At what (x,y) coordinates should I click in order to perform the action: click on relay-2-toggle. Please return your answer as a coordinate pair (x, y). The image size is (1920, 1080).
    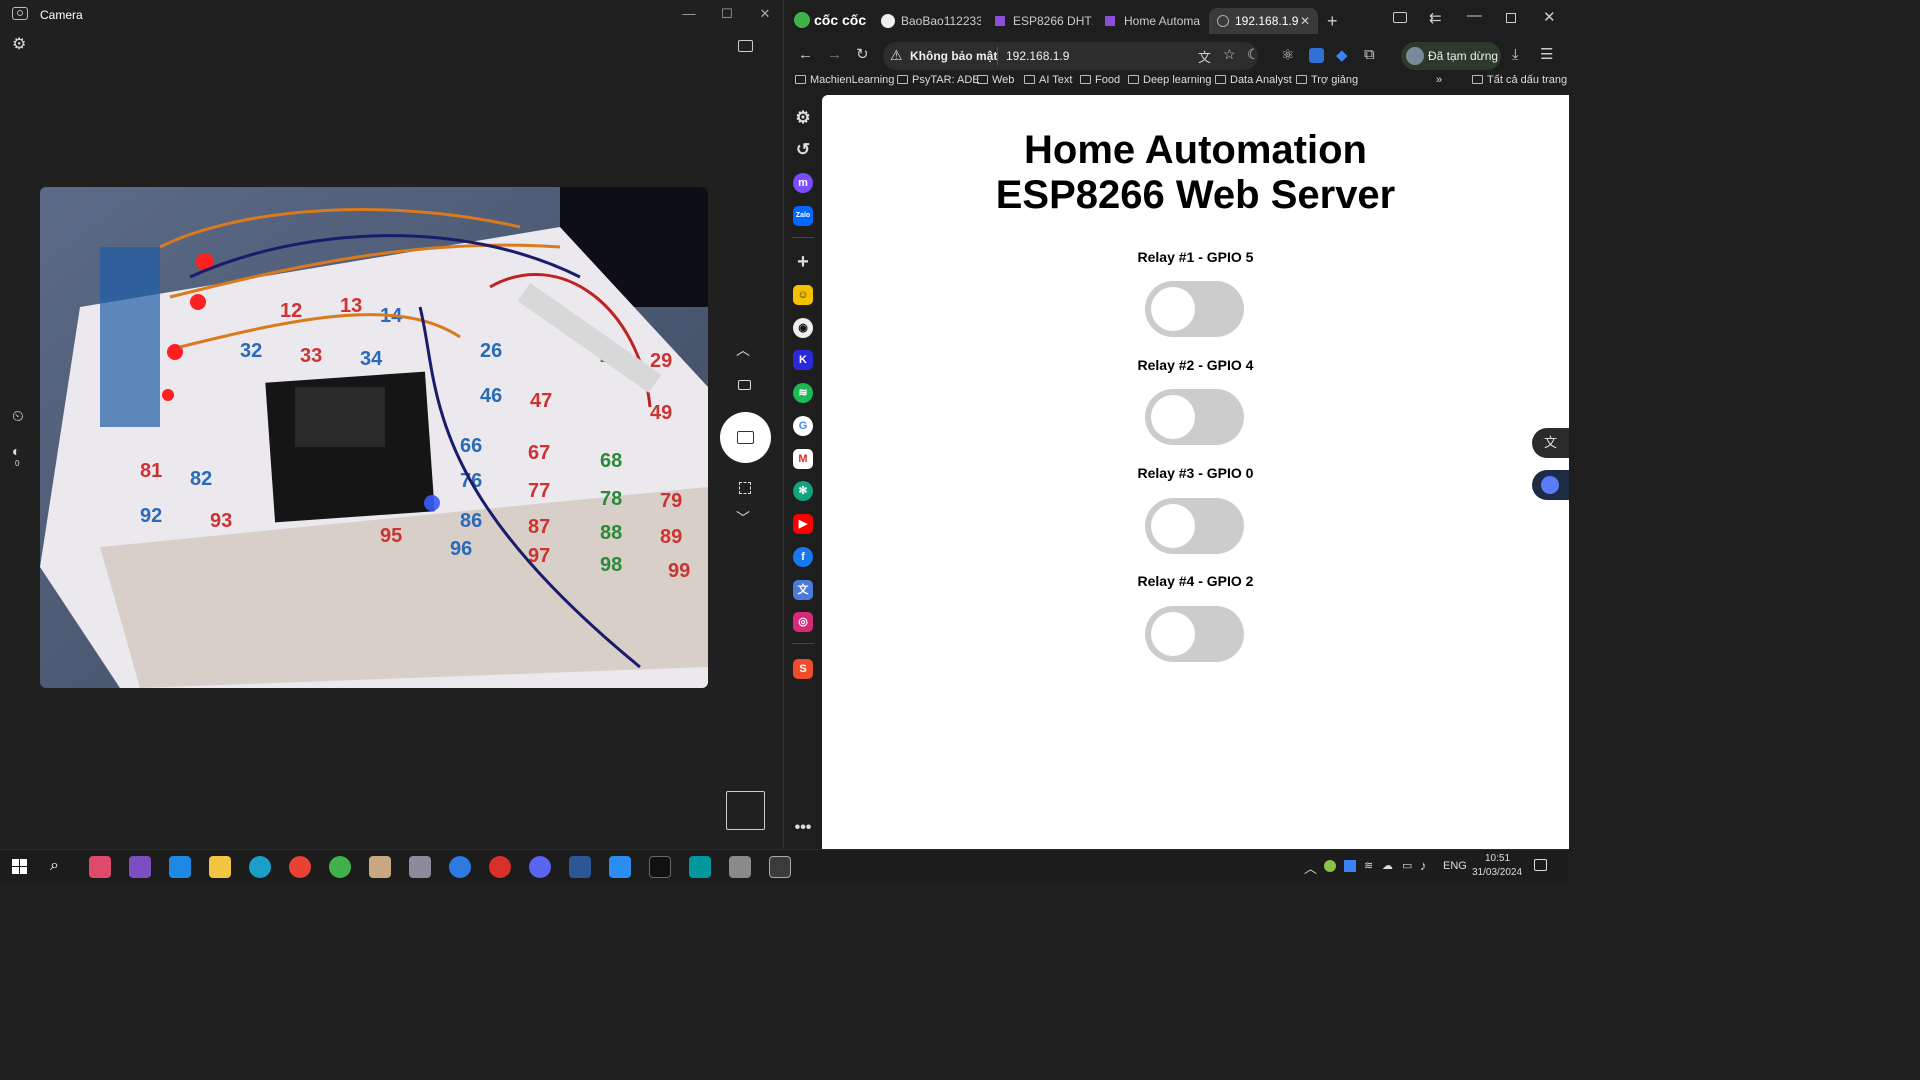
    Looking at the image, I should click on (1194, 417).